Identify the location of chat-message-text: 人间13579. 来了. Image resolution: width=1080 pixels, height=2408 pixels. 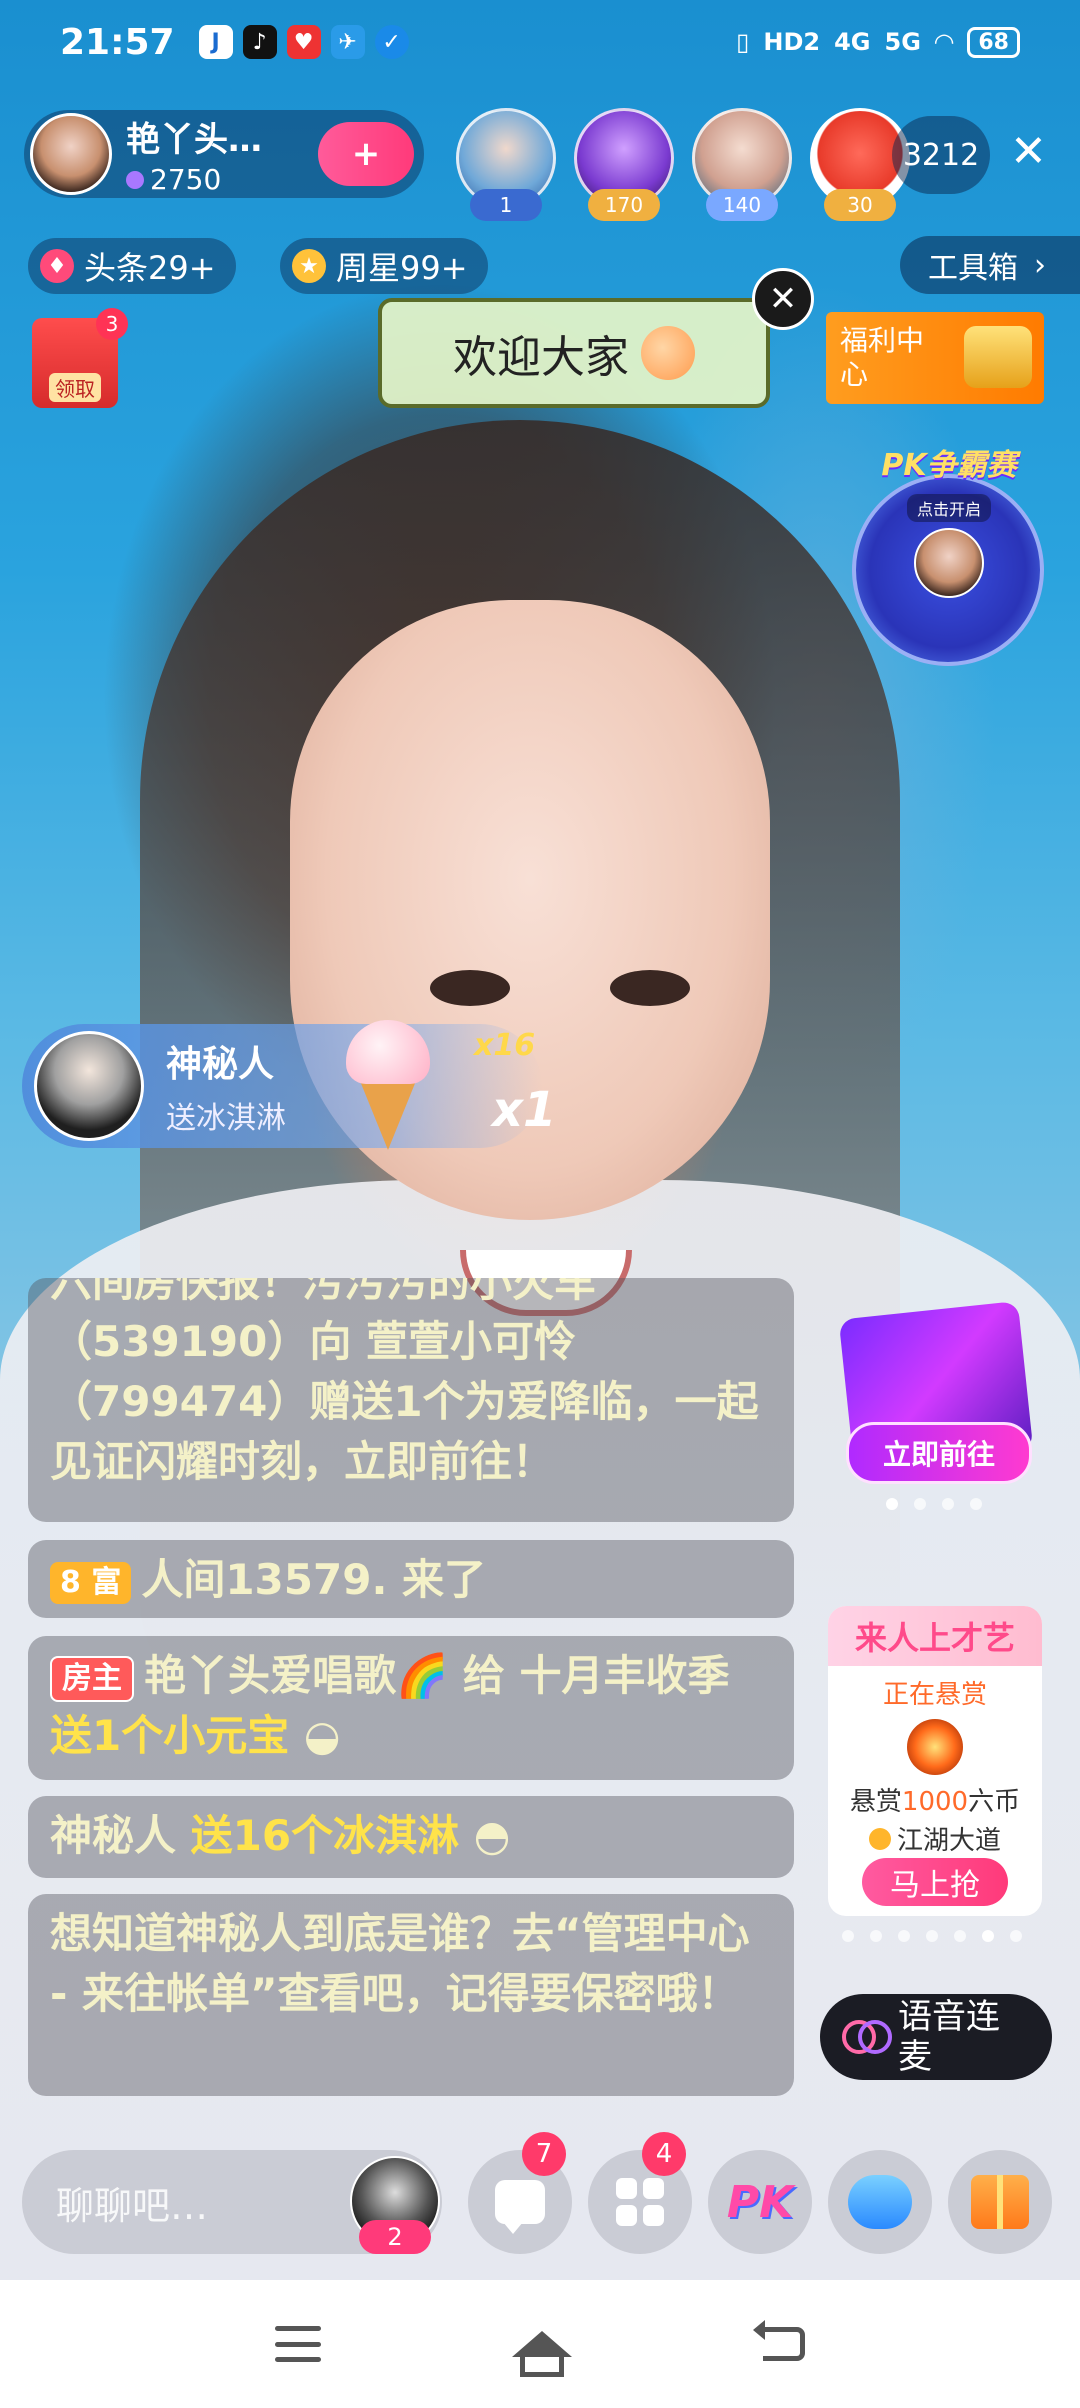
(314, 1579).